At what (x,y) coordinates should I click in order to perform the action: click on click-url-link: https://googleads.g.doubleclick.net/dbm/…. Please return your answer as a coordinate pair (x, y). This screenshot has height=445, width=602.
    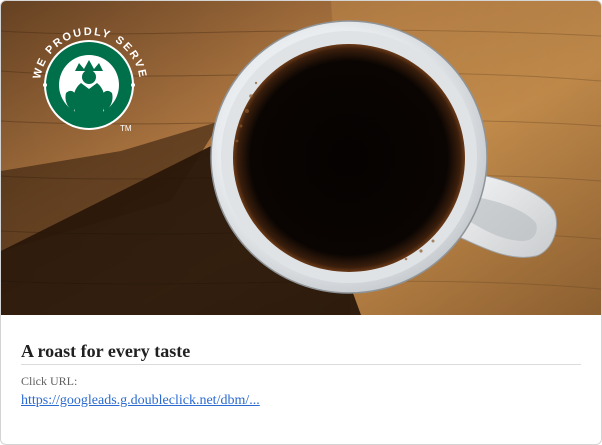
    Looking at the image, I should click on (140, 401).